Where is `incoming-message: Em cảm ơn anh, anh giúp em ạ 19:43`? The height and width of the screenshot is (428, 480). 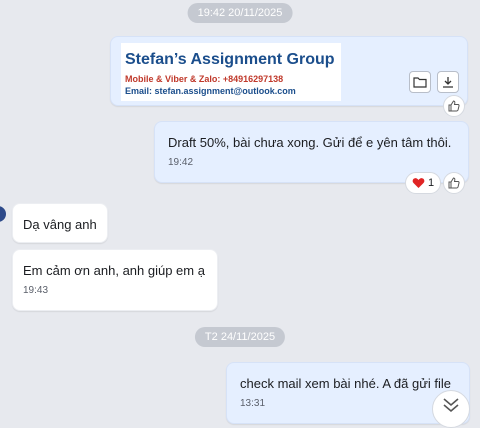
incoming-message: Em cảm ơn anh, anh giúp em ạ 19:43 is located at coordinates (115, 280).